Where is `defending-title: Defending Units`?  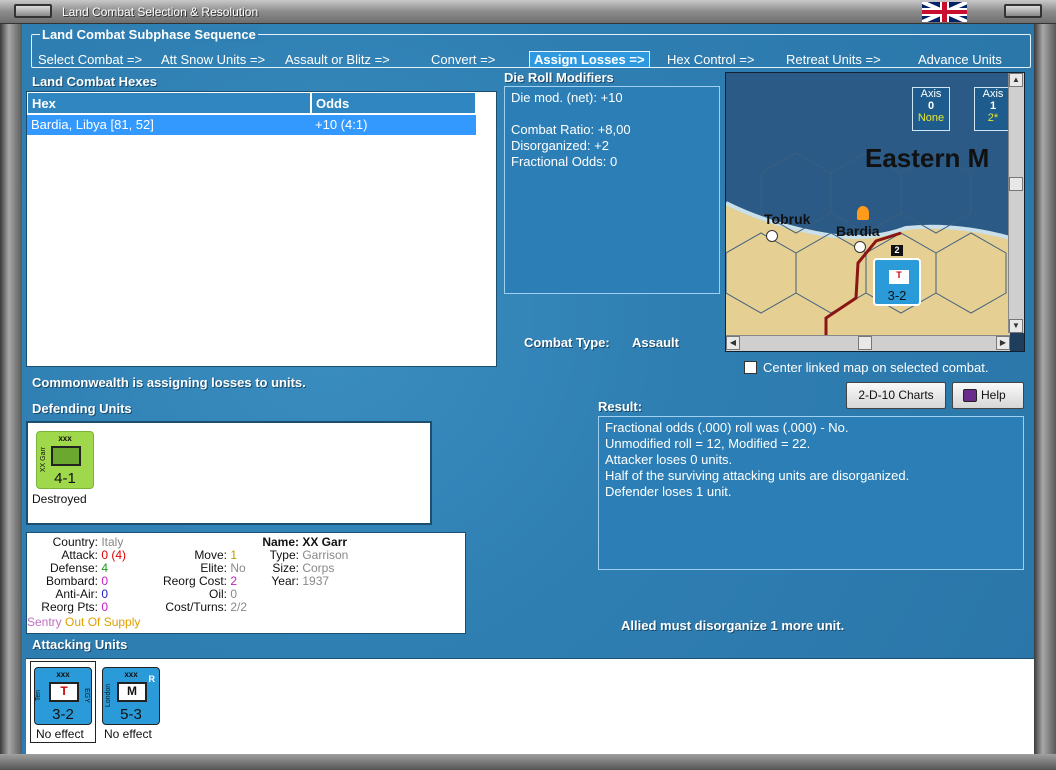 defending-title: Defending Units is located at coordinates (82, 408).